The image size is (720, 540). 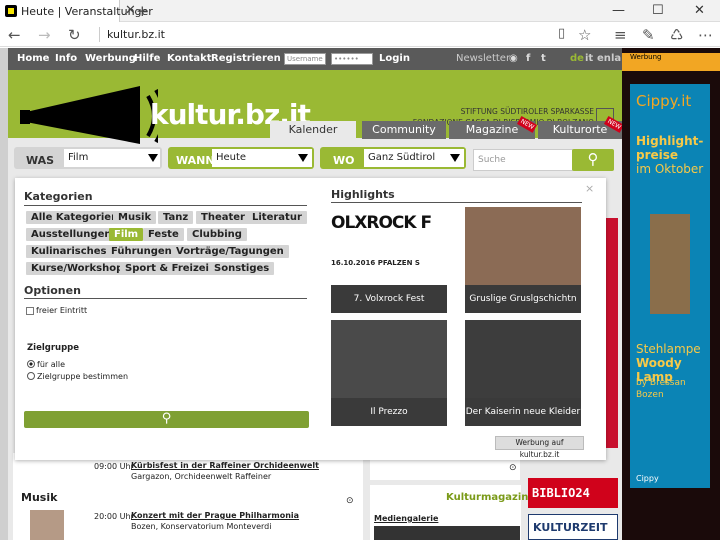 What do you see at coordinates (47, 525) in the screenshot?
I see `event-thumbnail` at bounding box center [47, 525].